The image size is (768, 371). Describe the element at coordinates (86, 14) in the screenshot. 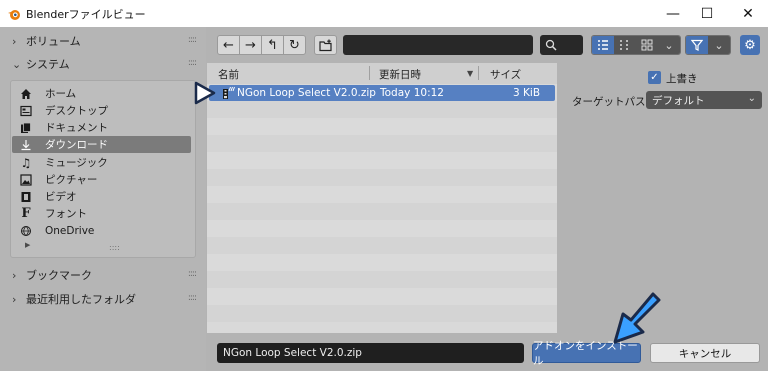

I see `window-title: Blenderファイルビュー` at that location.